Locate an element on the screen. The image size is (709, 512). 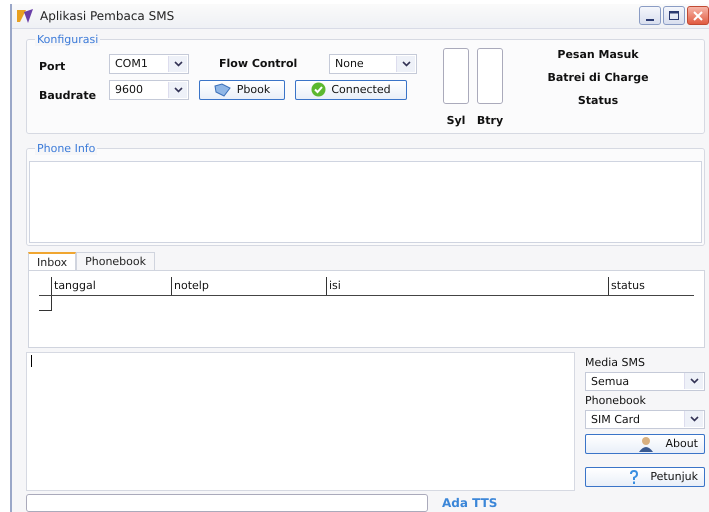
person-icon is located at coordinates (646, 444).